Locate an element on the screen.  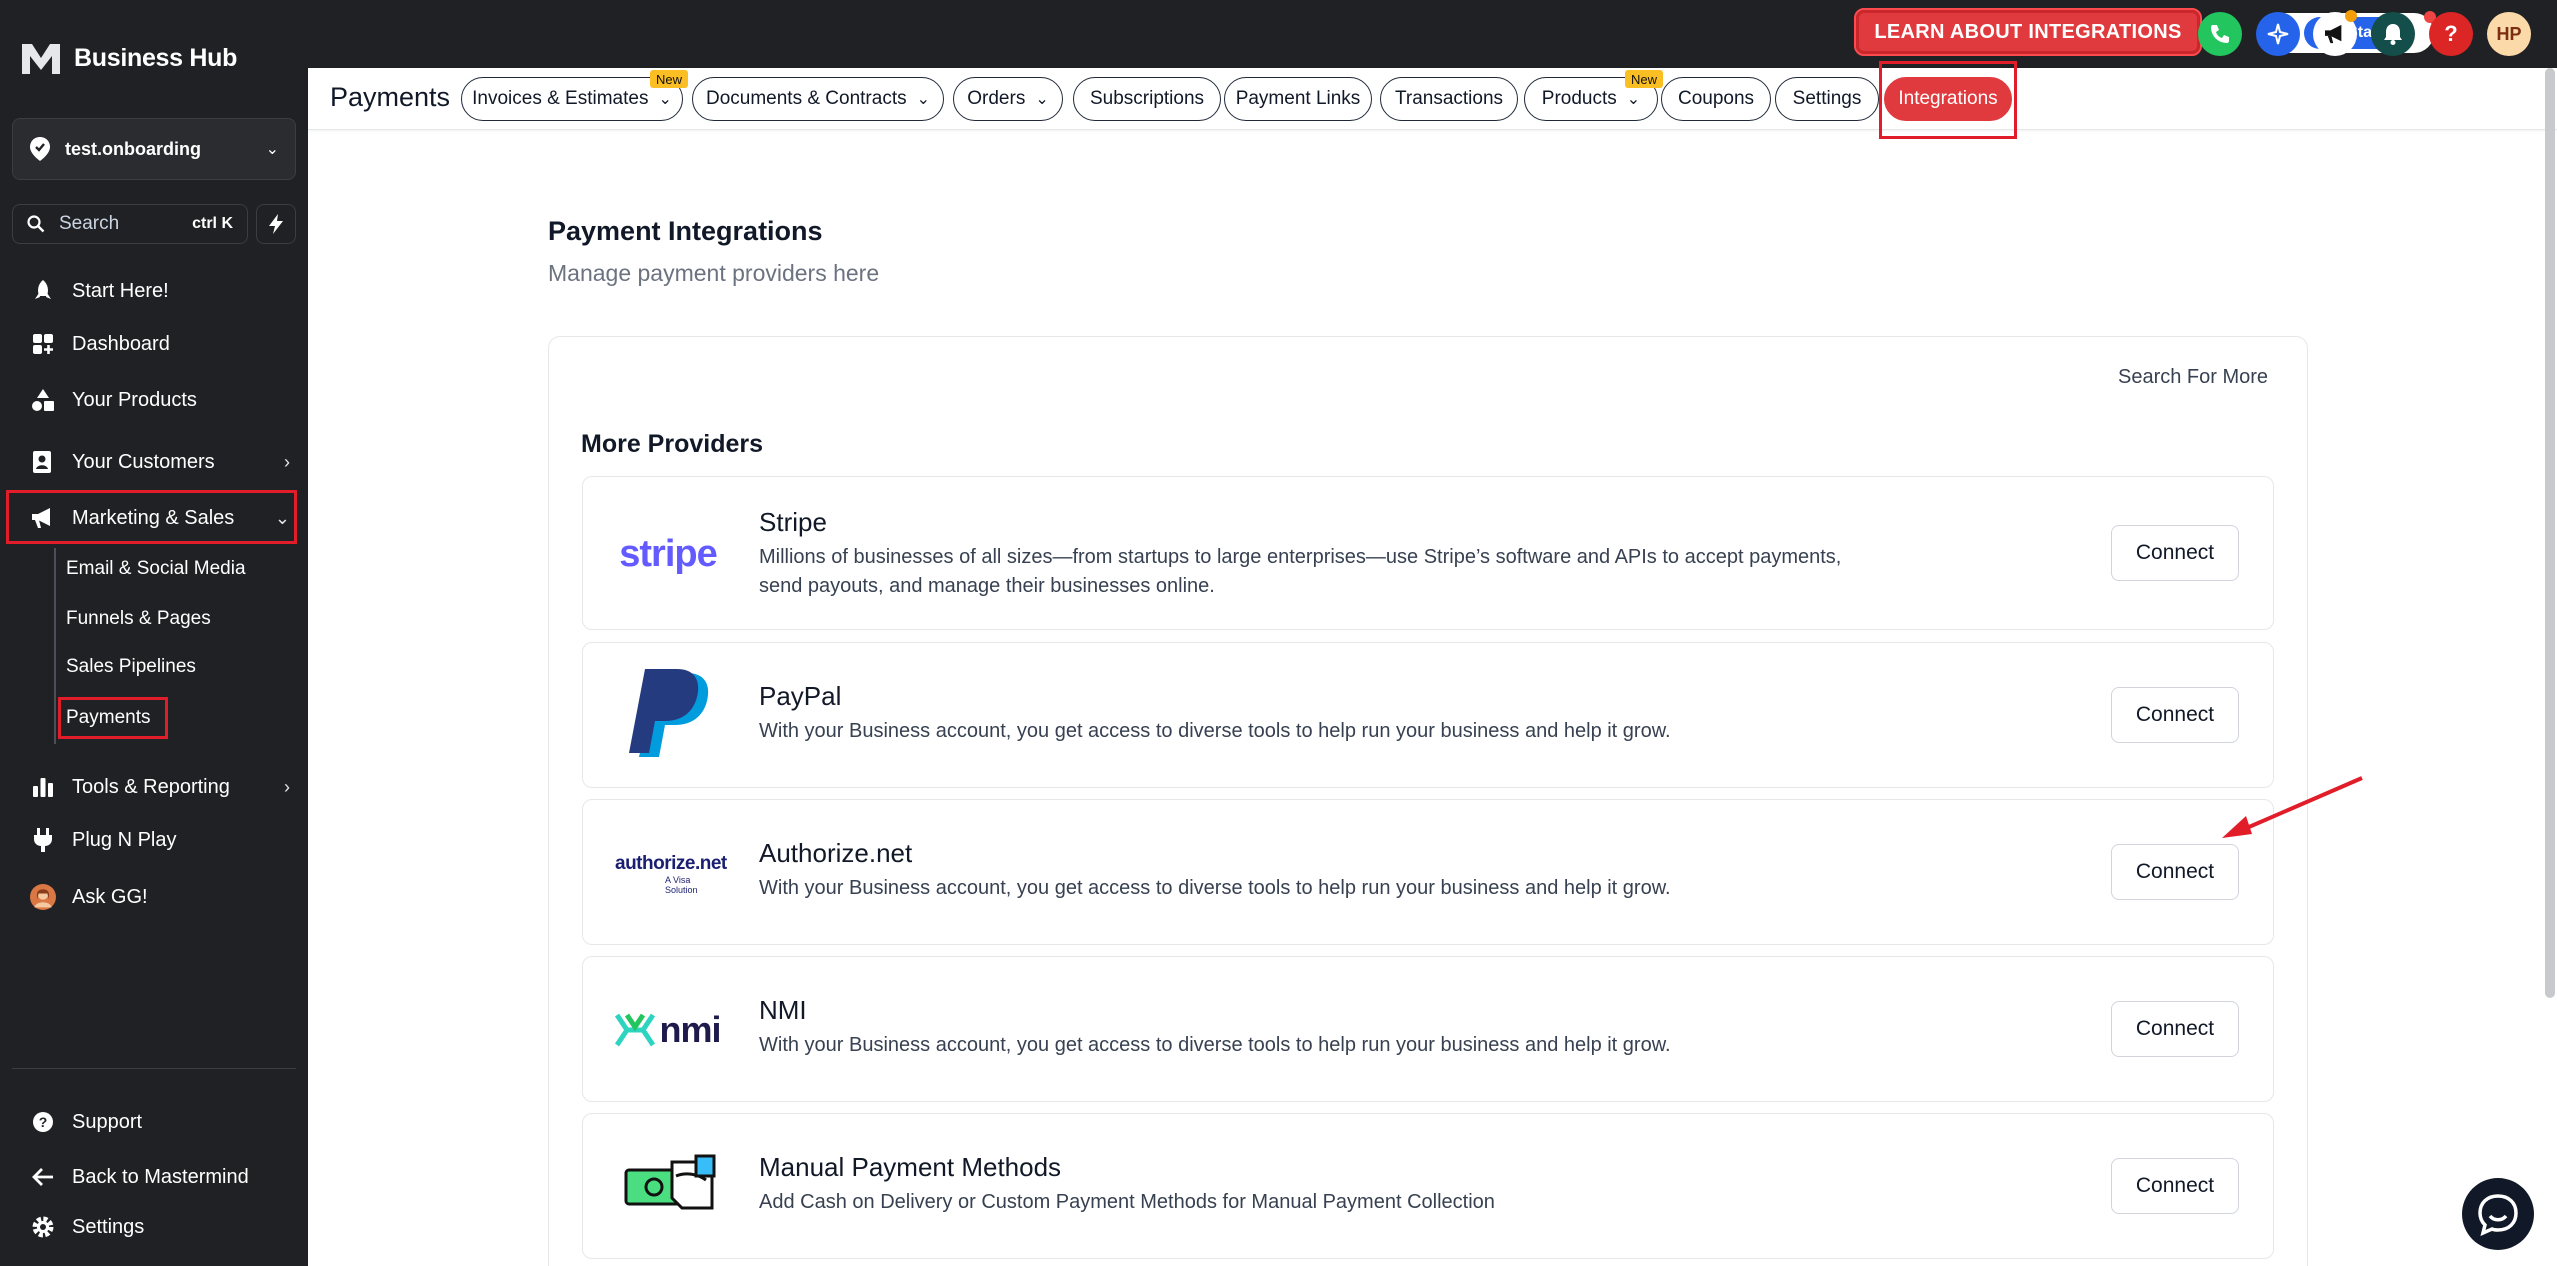
sidebar-subitem-funnels-pages: Funnels & Pages is located at coordinates (138, 619).